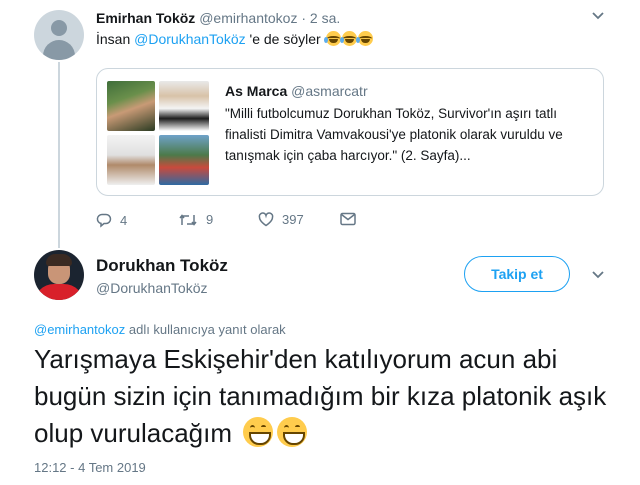 The height and width of the screenshot is (485, 640). Describe the element at coordinates (115, 39) in the screenshot. I see `tweet1-text-prefix: İnsan` at that location.